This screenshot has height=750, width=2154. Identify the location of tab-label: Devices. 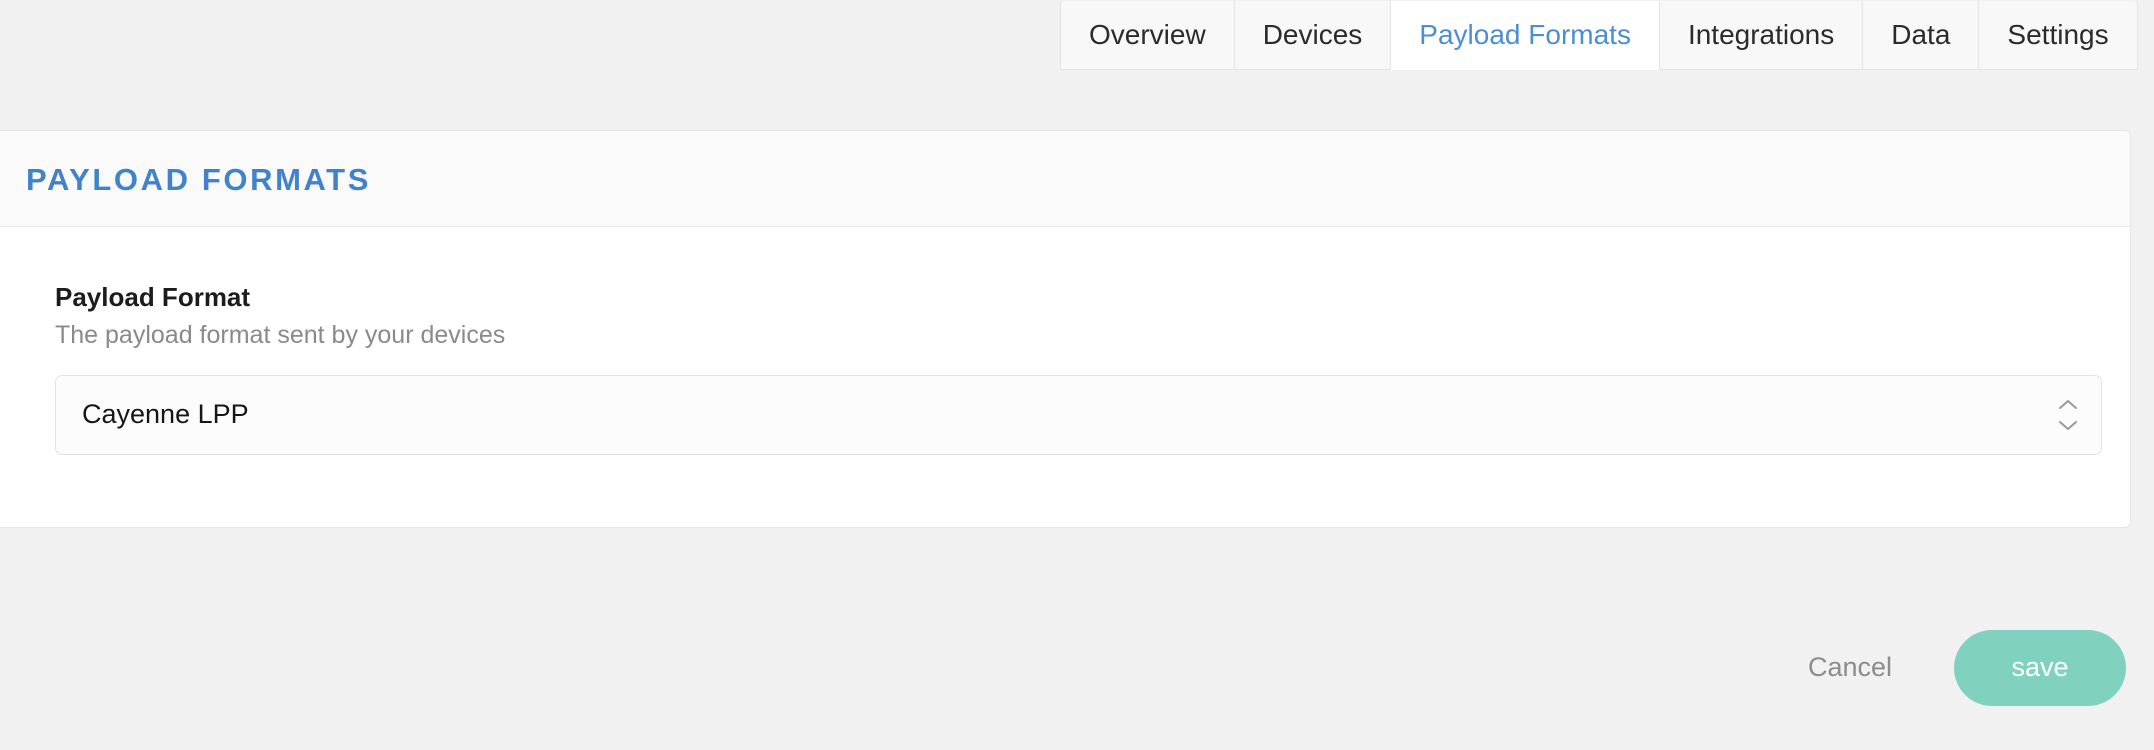
(1312, 34).